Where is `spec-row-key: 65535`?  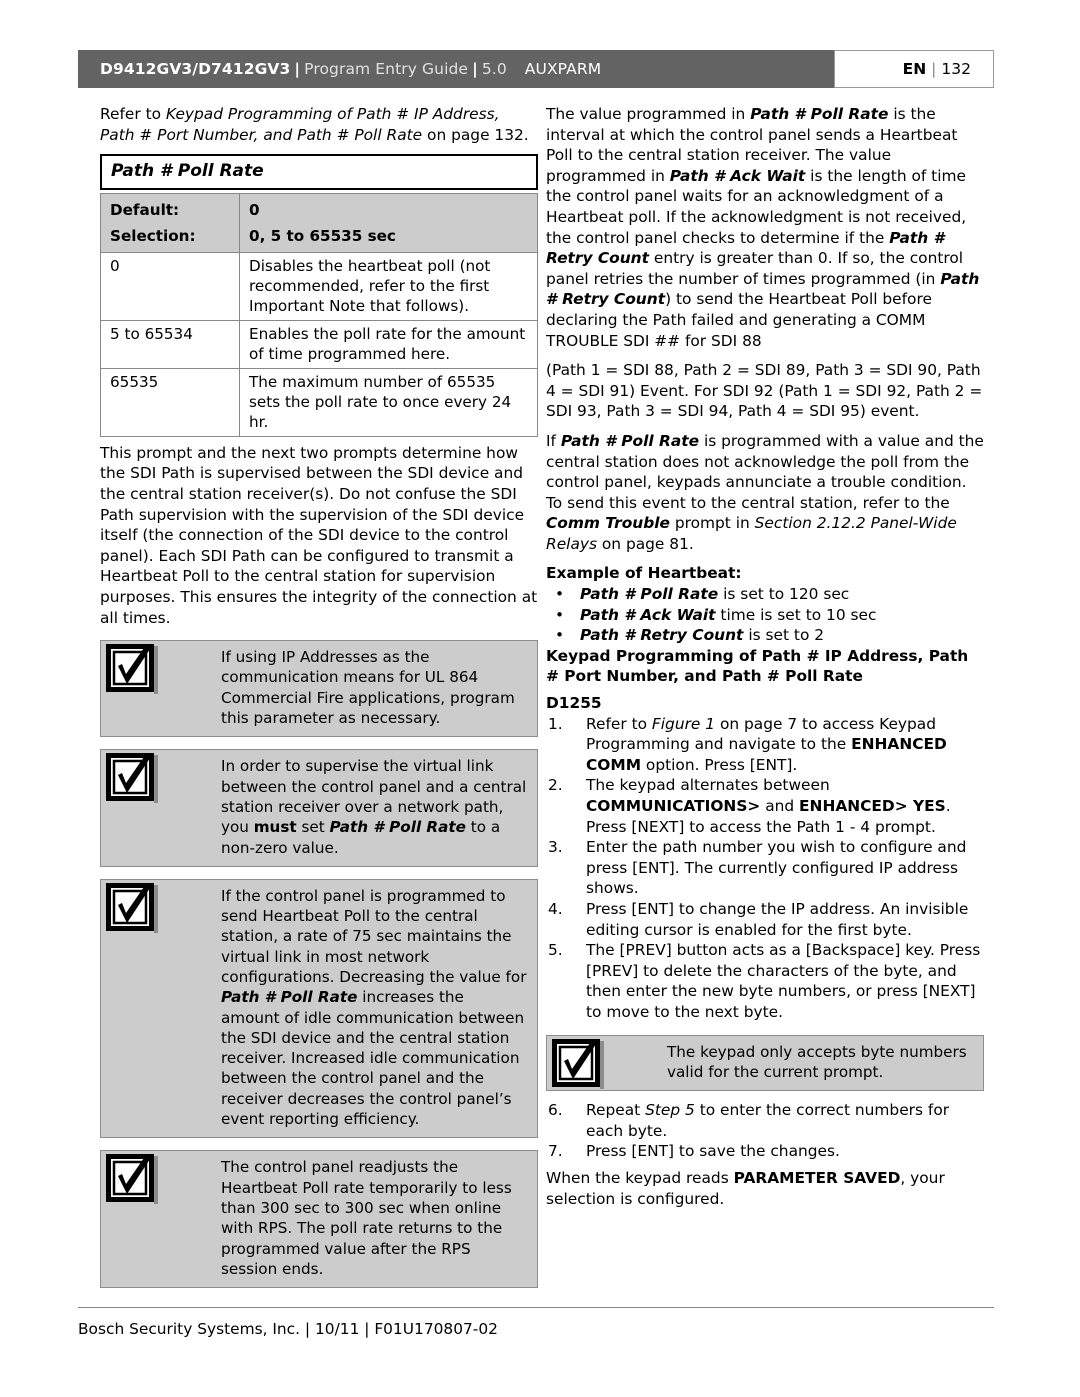
spec-row-key: 65535 is located at coordinates (170, 402).